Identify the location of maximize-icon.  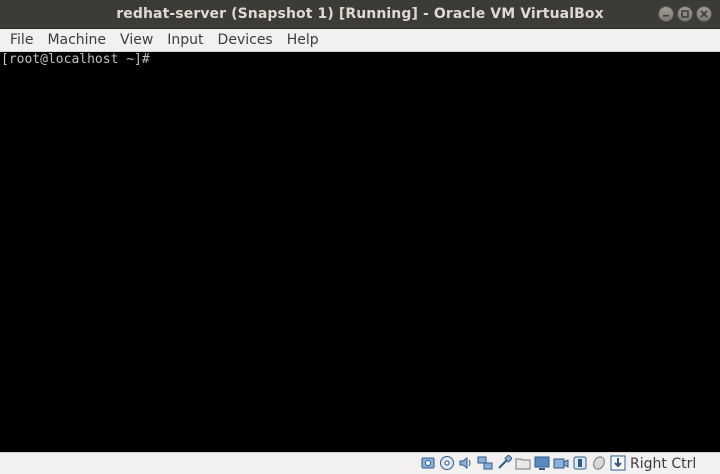
(685, 14).